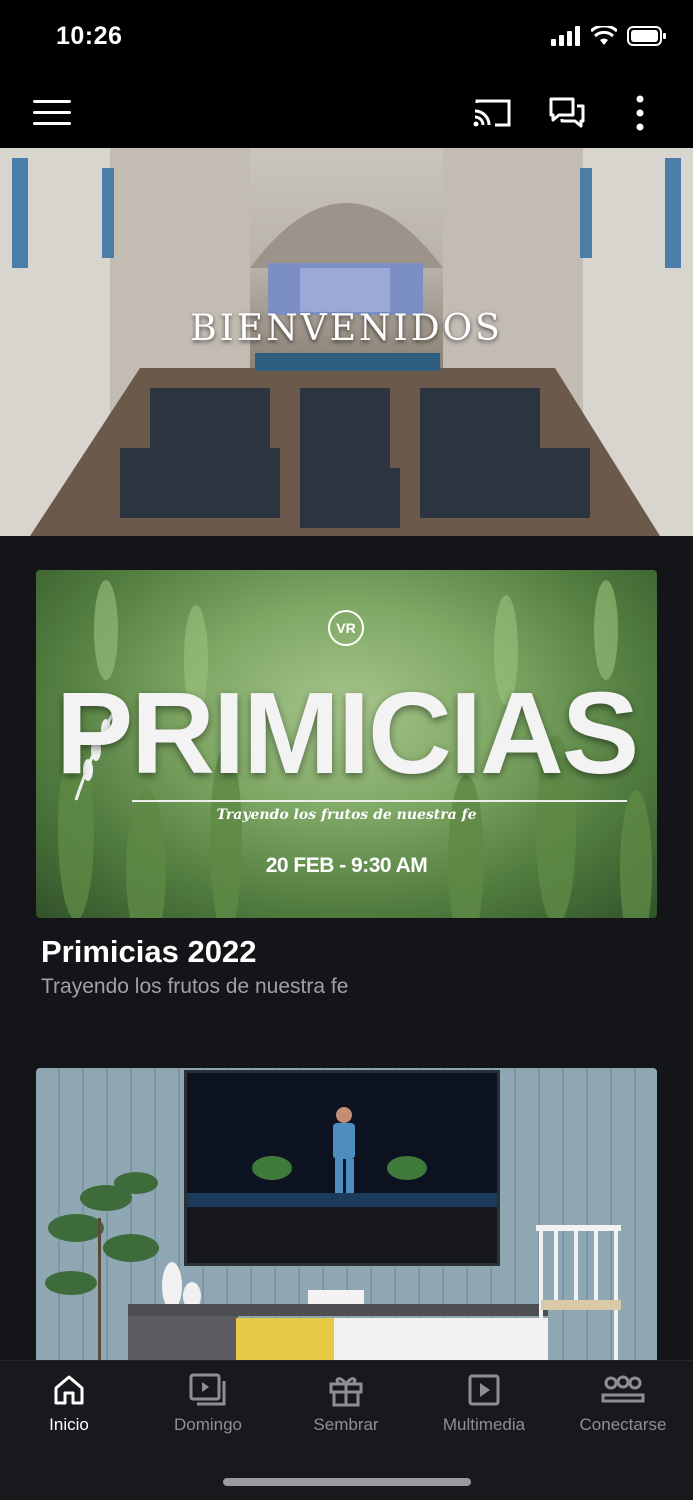  I want to click on play-square-icon, so click(484, 1390).